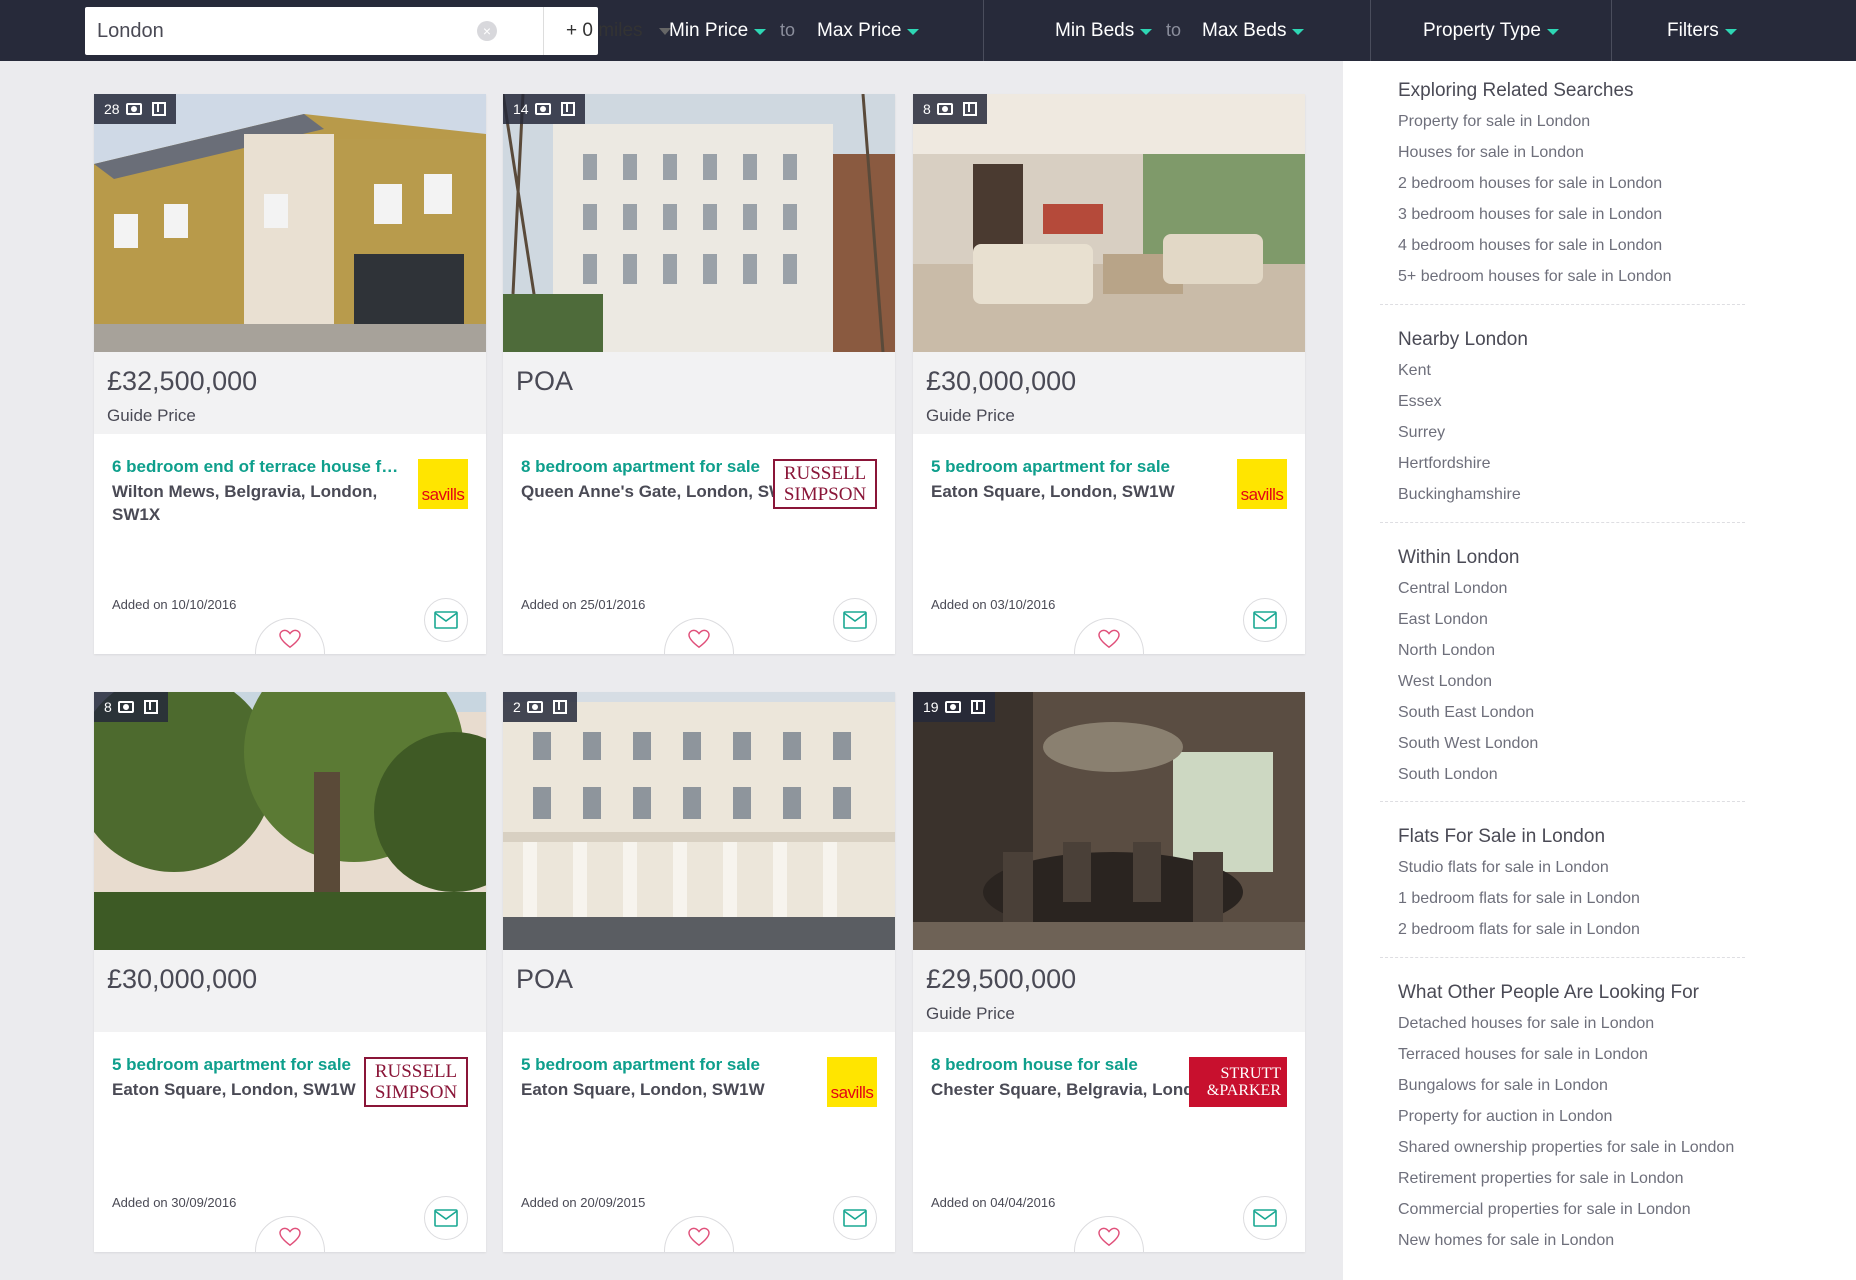  Describe the element at coordinates (1583, 619) in the screenshot. I see `sidebar-link: East London` at that location.